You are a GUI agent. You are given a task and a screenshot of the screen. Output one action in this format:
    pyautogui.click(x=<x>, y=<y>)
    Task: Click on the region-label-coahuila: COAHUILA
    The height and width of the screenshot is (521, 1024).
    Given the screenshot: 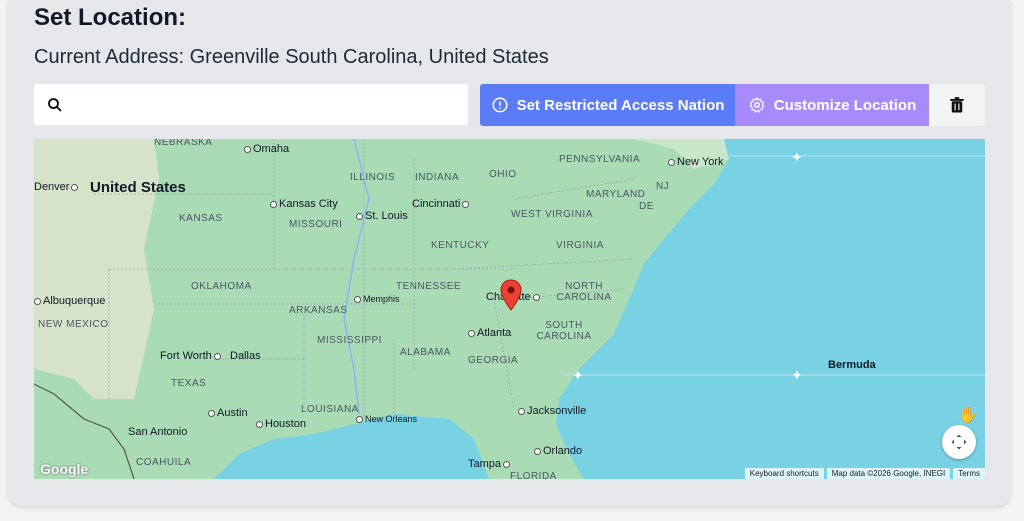 What is the action you would take?
    pyautogui.click(x=164, y=462)
    